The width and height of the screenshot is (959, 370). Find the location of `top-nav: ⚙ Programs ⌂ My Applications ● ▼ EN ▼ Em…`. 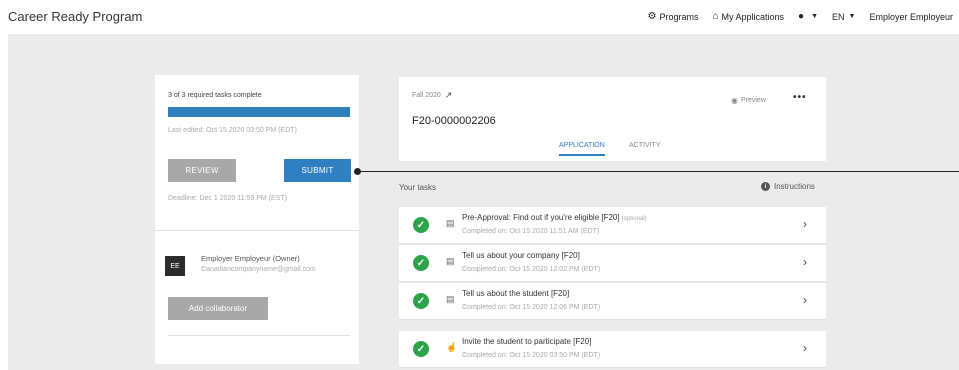

top-nav: ⚙ Programs ⌂ My Applications ● ▼ EN ▼ Em… is located at coordinates (793, 16).